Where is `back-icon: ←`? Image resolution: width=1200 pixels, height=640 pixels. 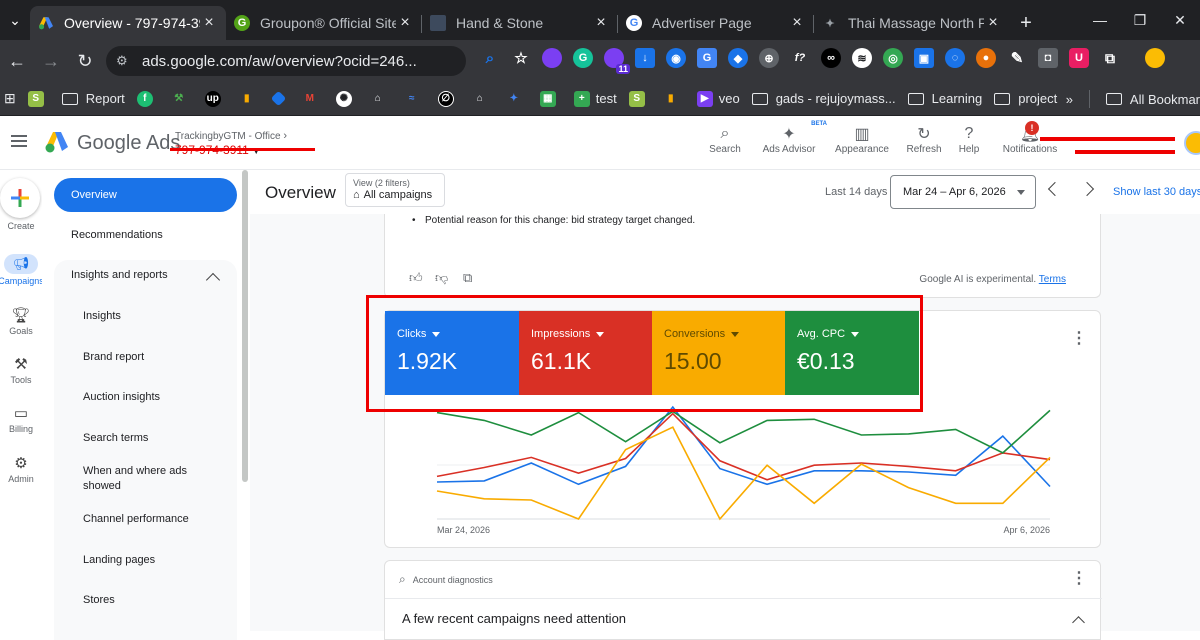 back-icon: ← is located at coordinates (17, 61).